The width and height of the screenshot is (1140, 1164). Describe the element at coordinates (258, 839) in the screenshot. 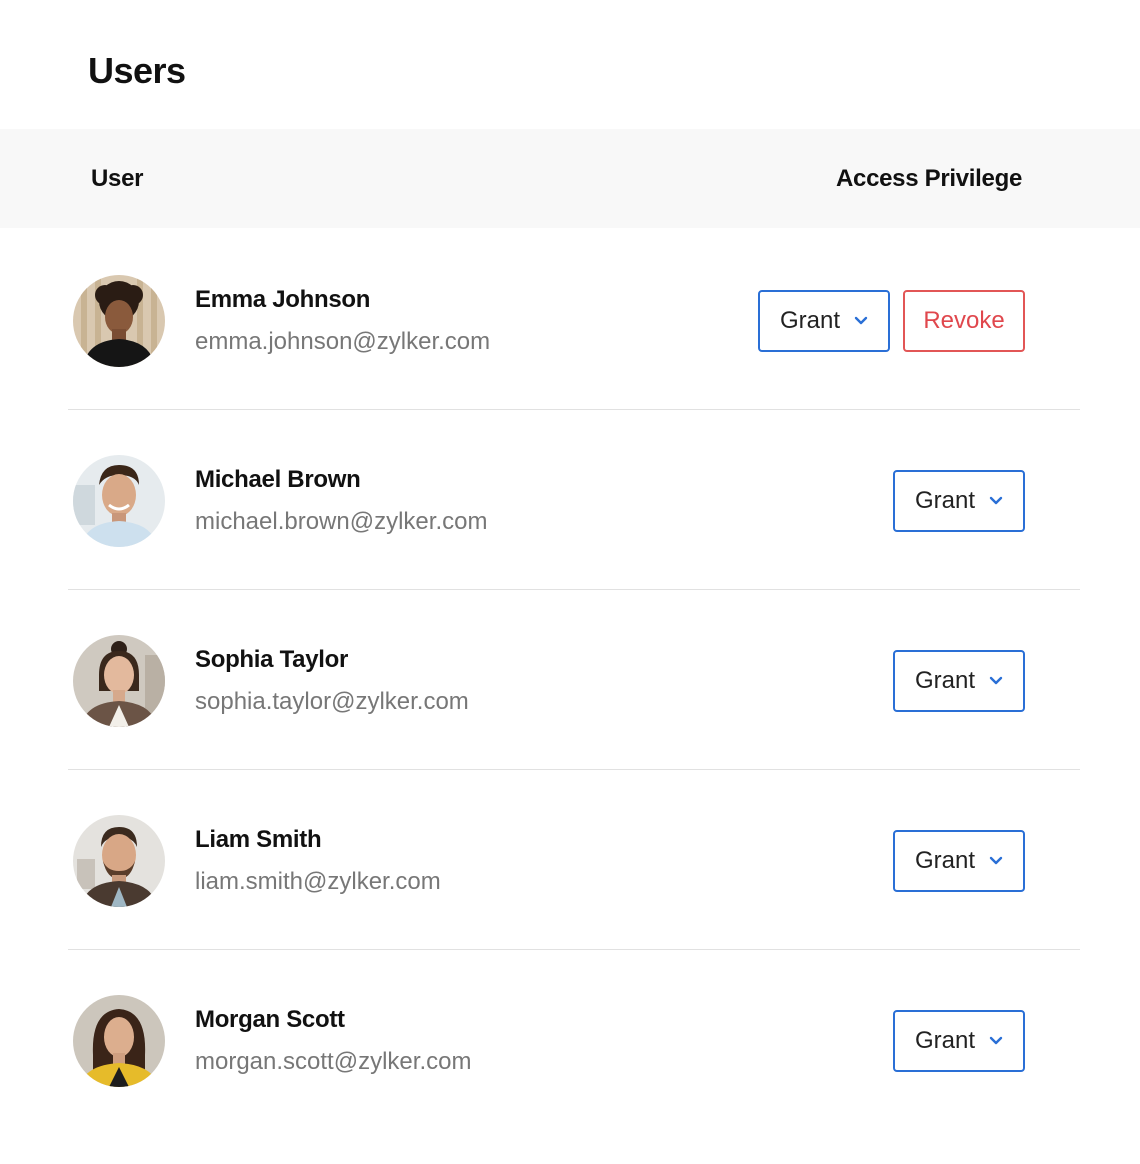

I see `user-name: Liam Smith` at that location.